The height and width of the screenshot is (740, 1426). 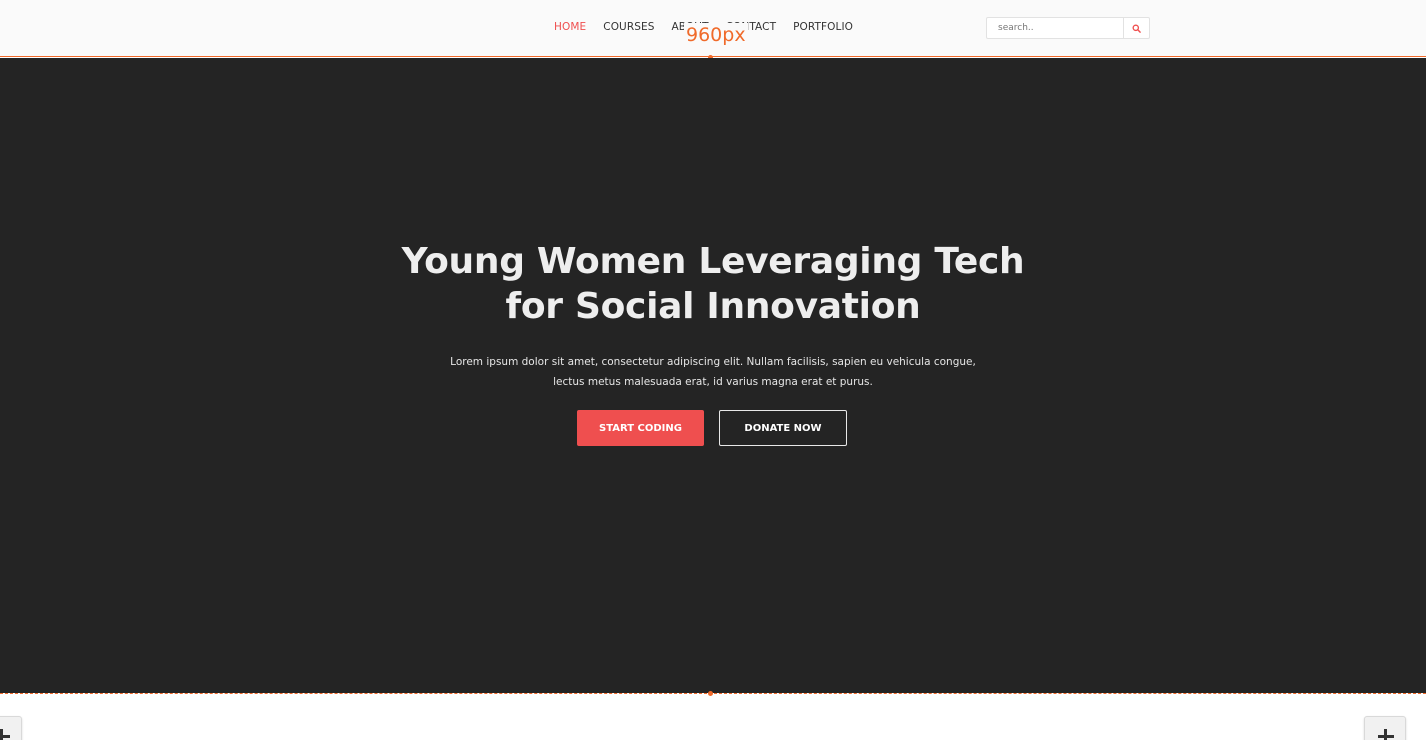 I want to click on guide-marker-bottom, so click(x=710, y=693).